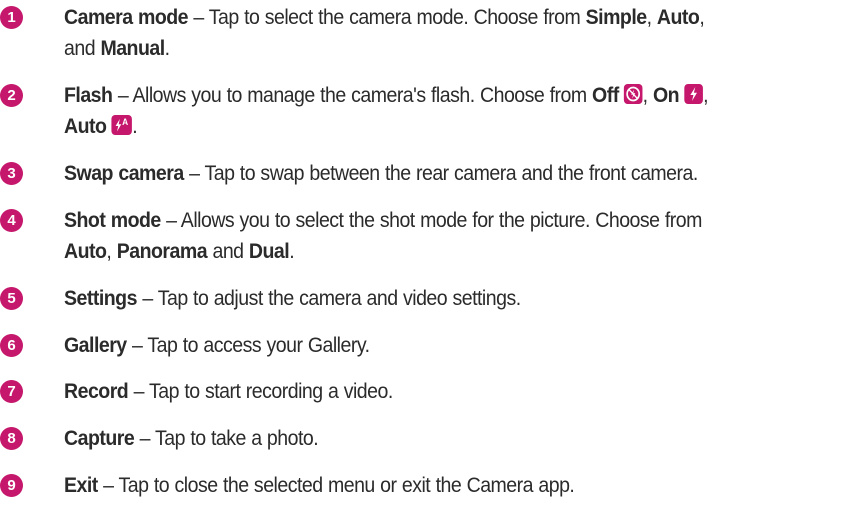  I want to click on option-on: On, so click(666, 95).